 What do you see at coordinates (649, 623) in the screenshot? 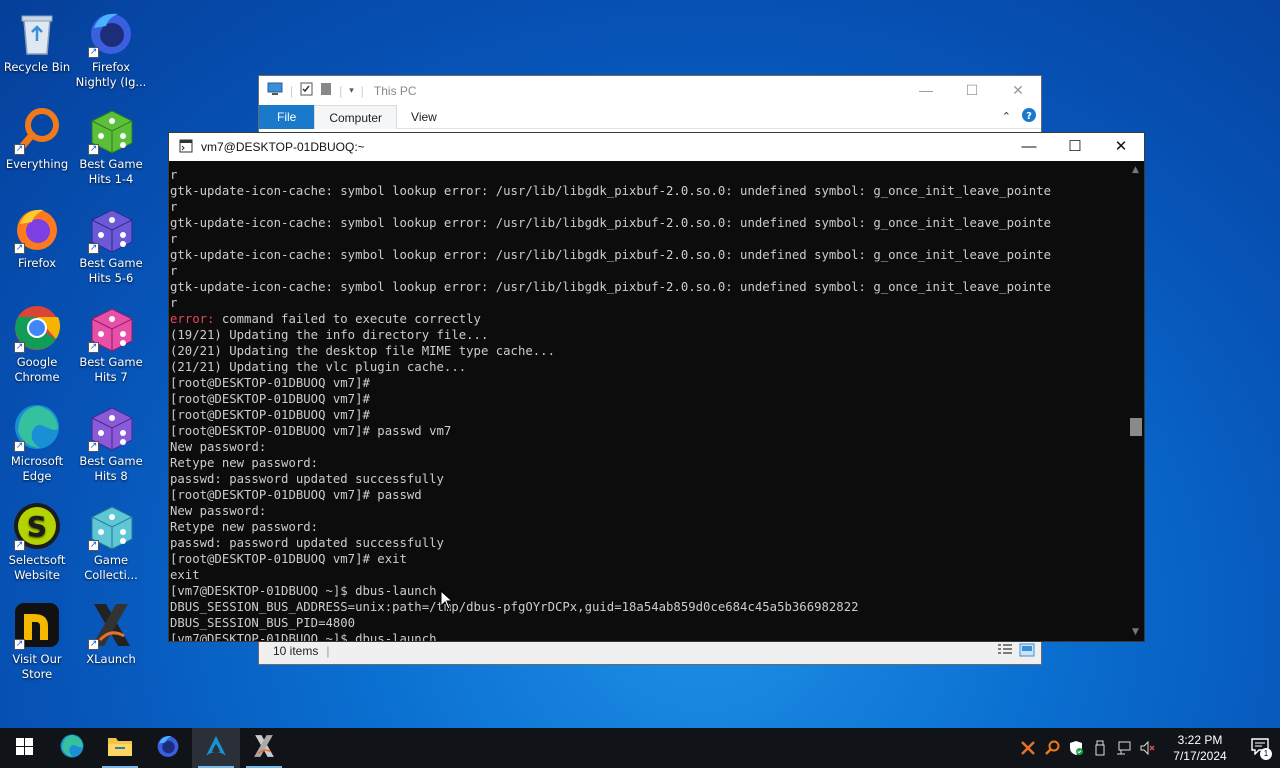
I see `terminal-line: DBUS_SESSION_BUS_PID=4800` at bounding box center [649, 623].